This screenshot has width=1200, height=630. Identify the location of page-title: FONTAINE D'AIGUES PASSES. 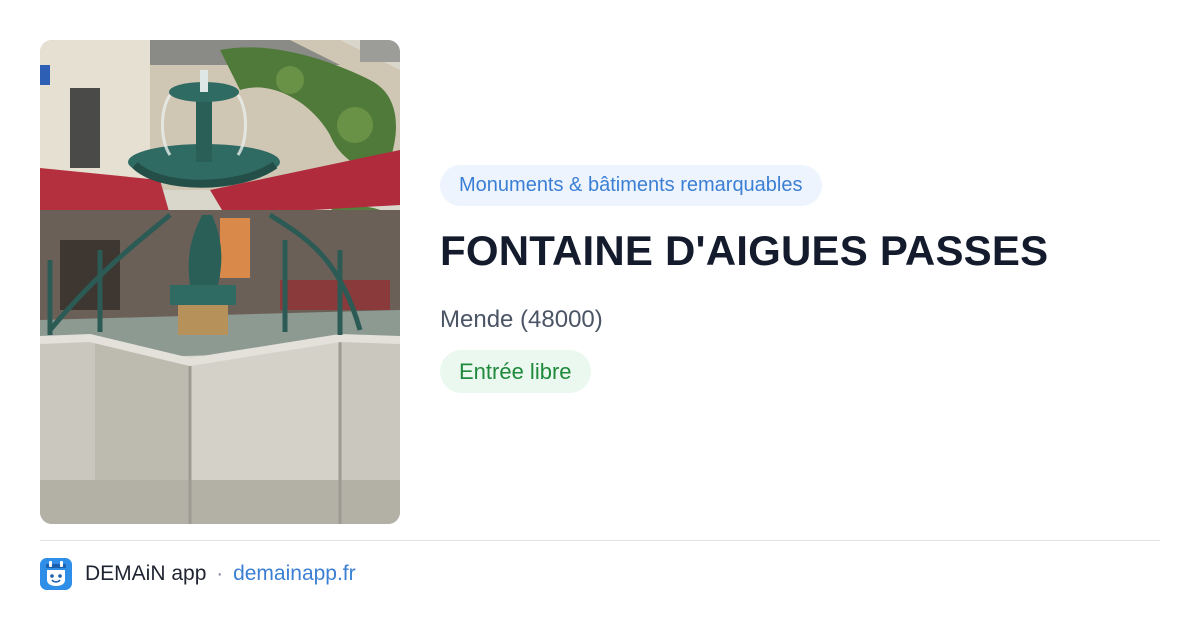
(744, 250).